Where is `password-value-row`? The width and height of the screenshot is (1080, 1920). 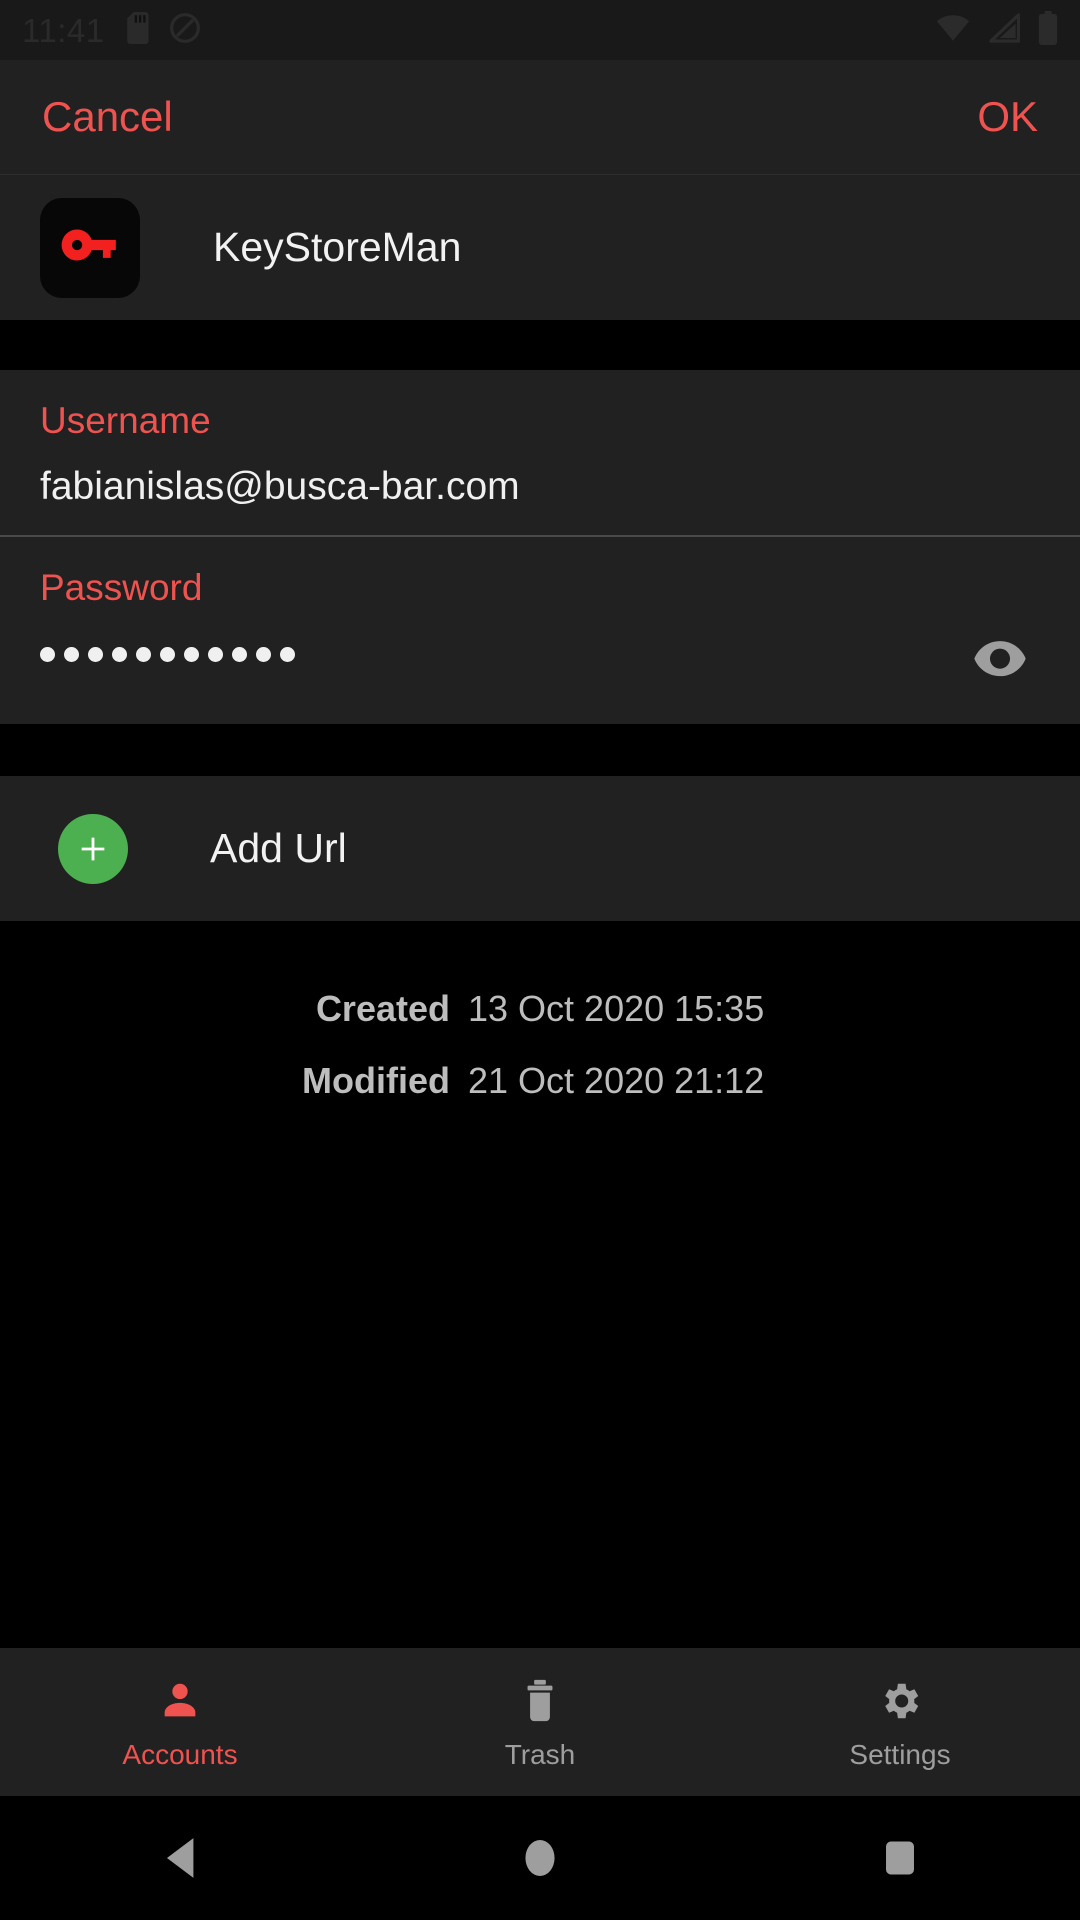
password-value-row is located at coordinates (540, 654).